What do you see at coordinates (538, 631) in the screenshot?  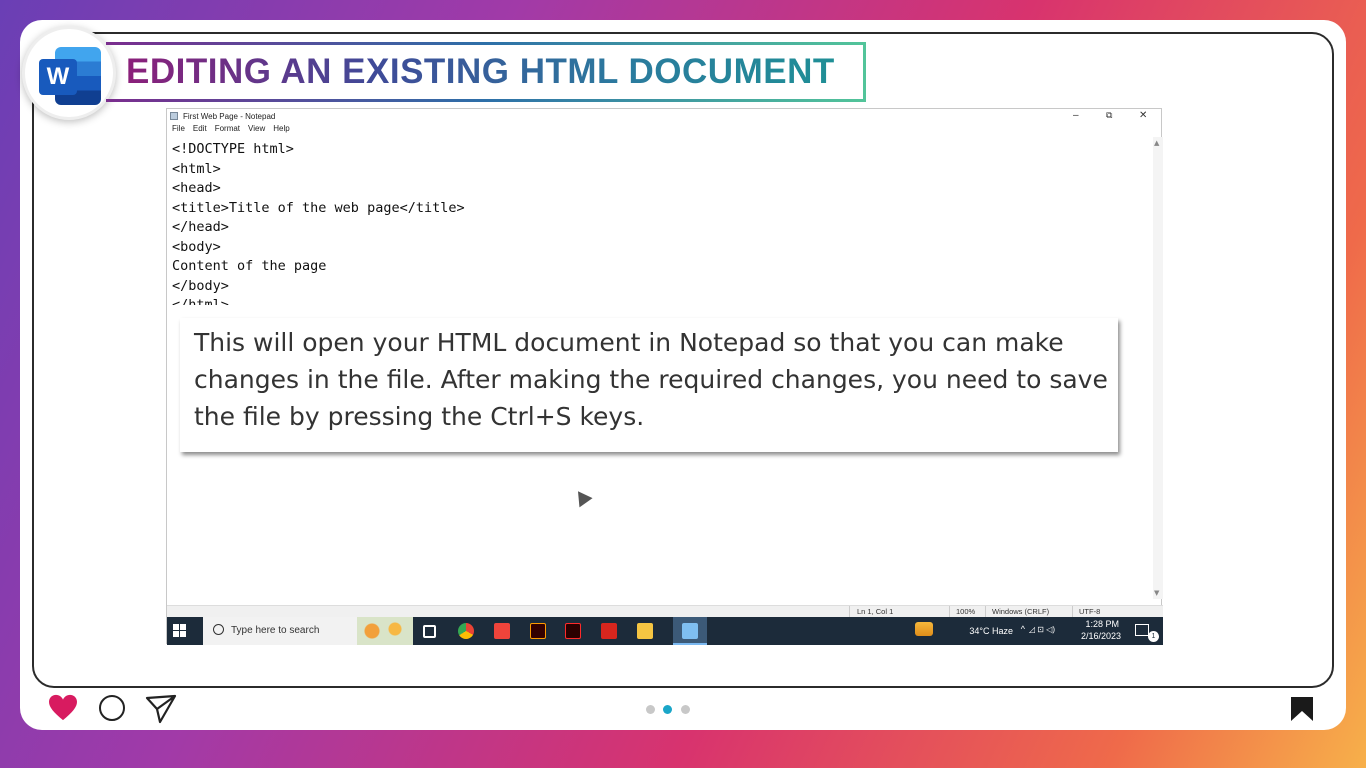 I see `illustrator-icon` at bounding box center [538, 631].